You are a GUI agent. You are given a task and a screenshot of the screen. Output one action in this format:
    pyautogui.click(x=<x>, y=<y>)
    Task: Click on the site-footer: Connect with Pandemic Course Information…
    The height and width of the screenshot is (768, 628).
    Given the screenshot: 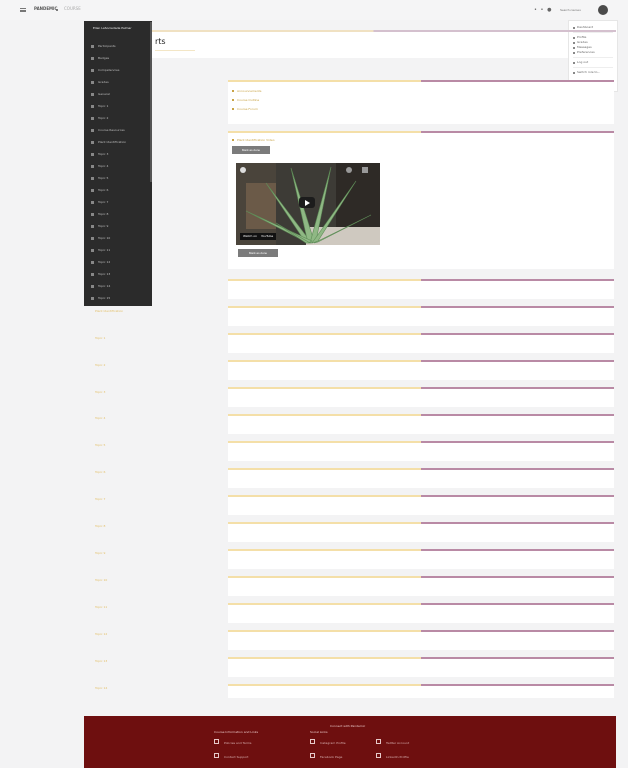 What is the action you would take?
    pyautogui.click(x=350, y=742)
    